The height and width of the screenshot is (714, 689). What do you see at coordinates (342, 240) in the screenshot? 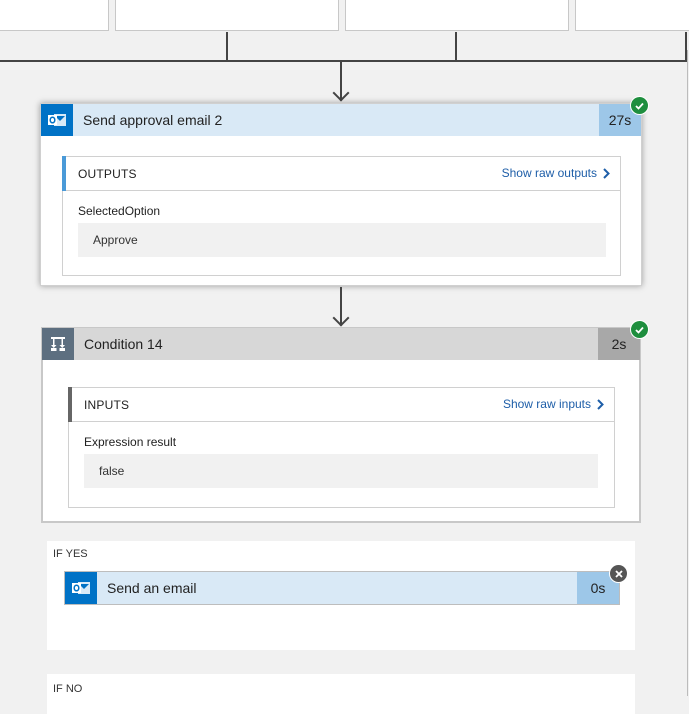
I see `field-value: Approve` at bounding box center [342, 240].